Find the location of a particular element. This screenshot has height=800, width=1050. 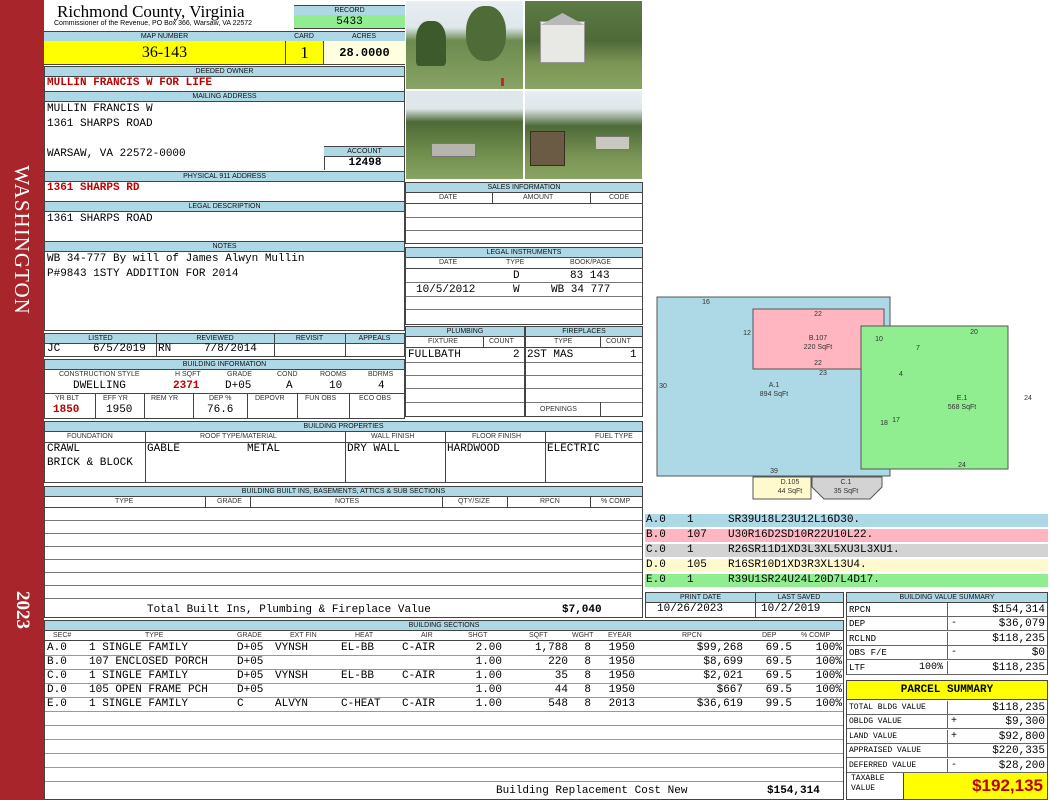

last-saved-value: 10/2/2019 is located at coordinates (791, 609).